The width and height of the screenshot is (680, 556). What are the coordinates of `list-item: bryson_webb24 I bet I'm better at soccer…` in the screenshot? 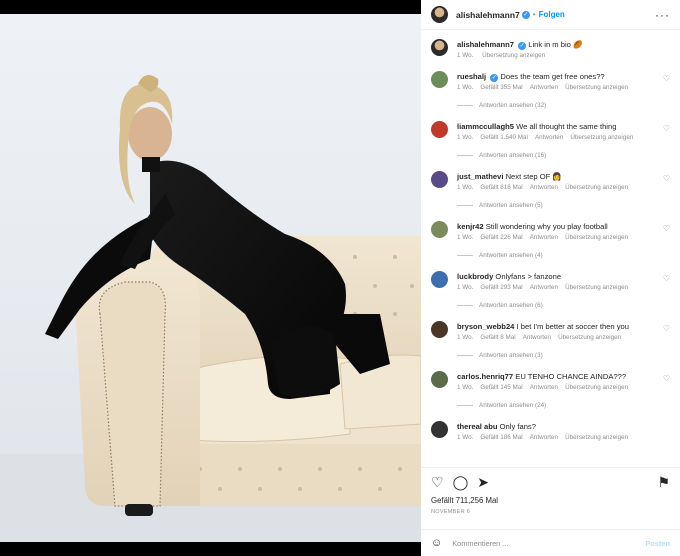 It's located at (550, 340).